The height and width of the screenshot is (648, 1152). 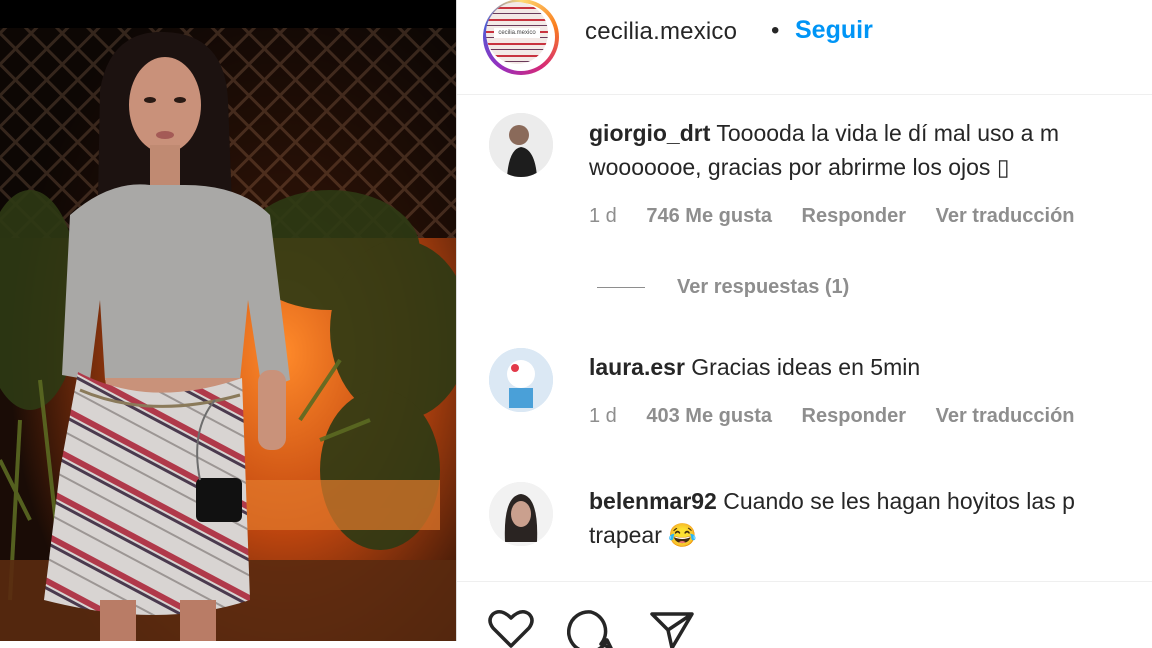 What do you see at coordinates (643, 535) in the screenshot?
I see `comment-body-cont: trapear 😂` at bounding box center [643, 535].